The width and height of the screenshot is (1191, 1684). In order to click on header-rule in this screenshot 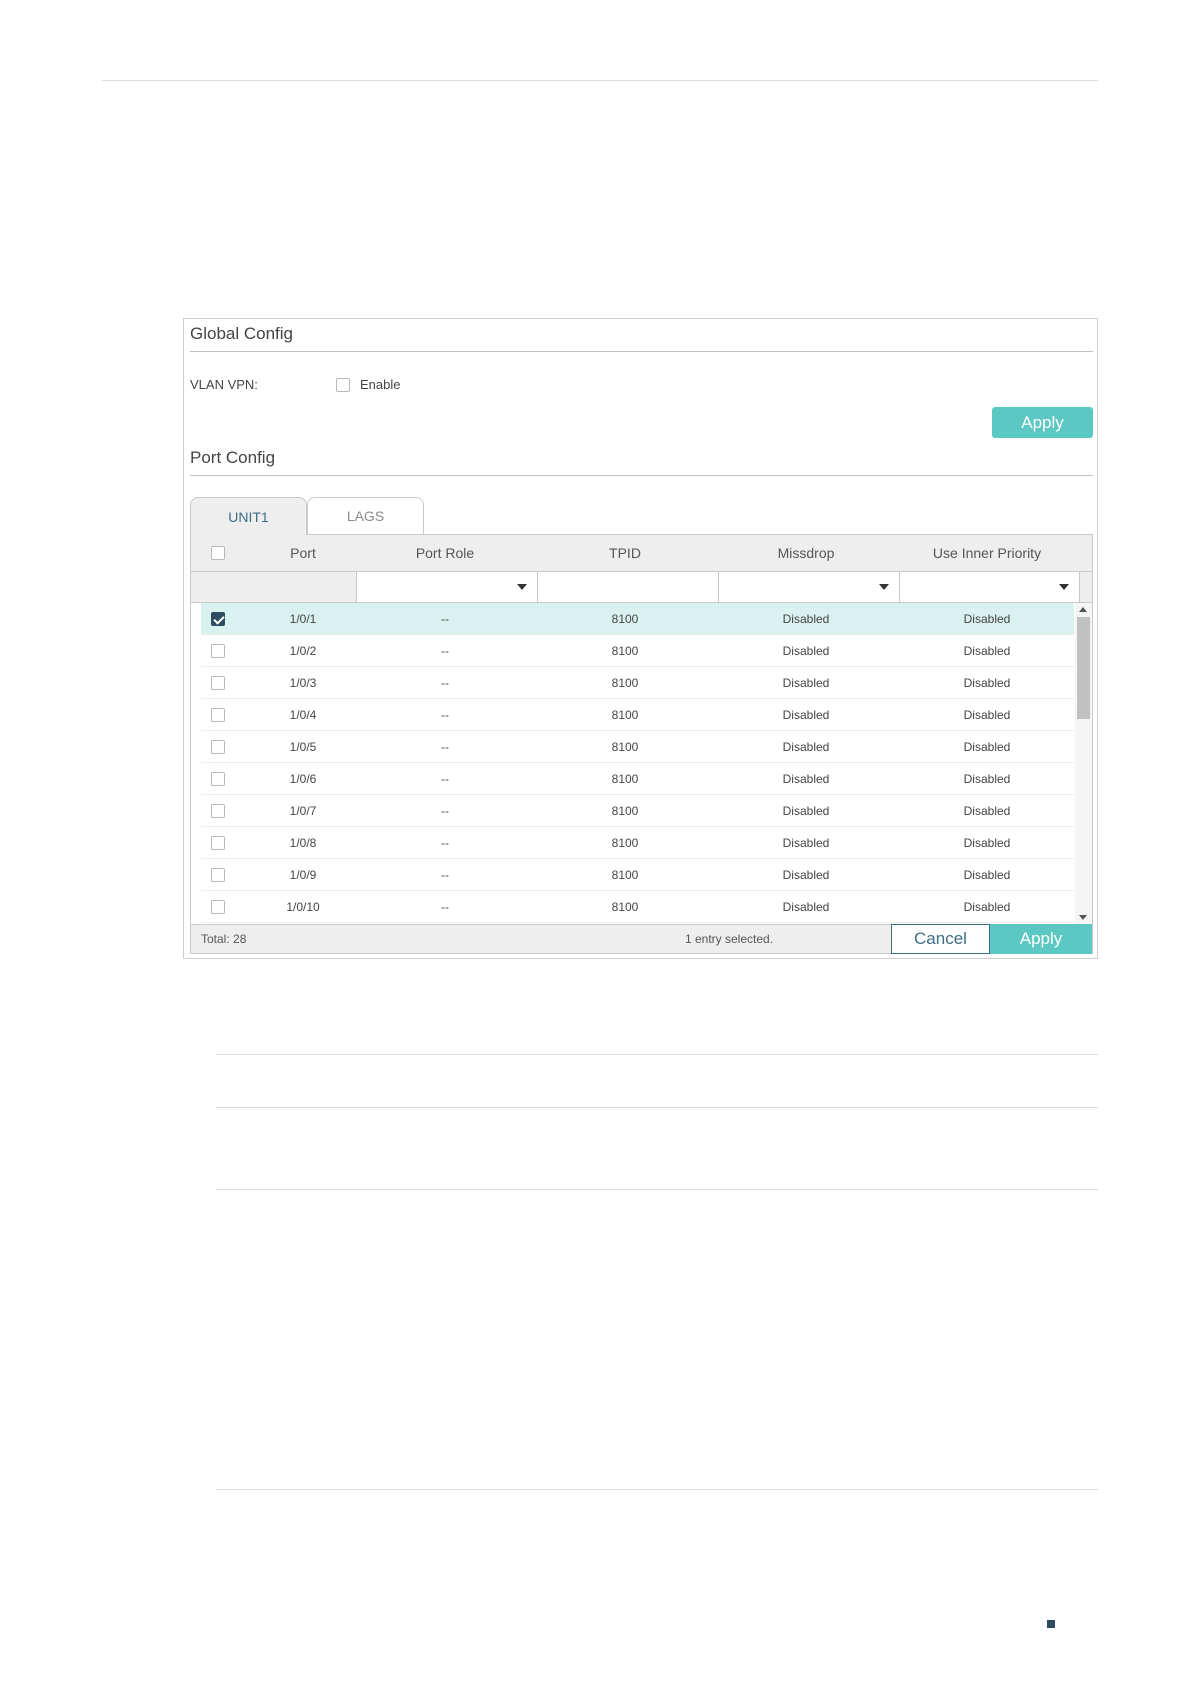, I will do `click(600, 80)`.